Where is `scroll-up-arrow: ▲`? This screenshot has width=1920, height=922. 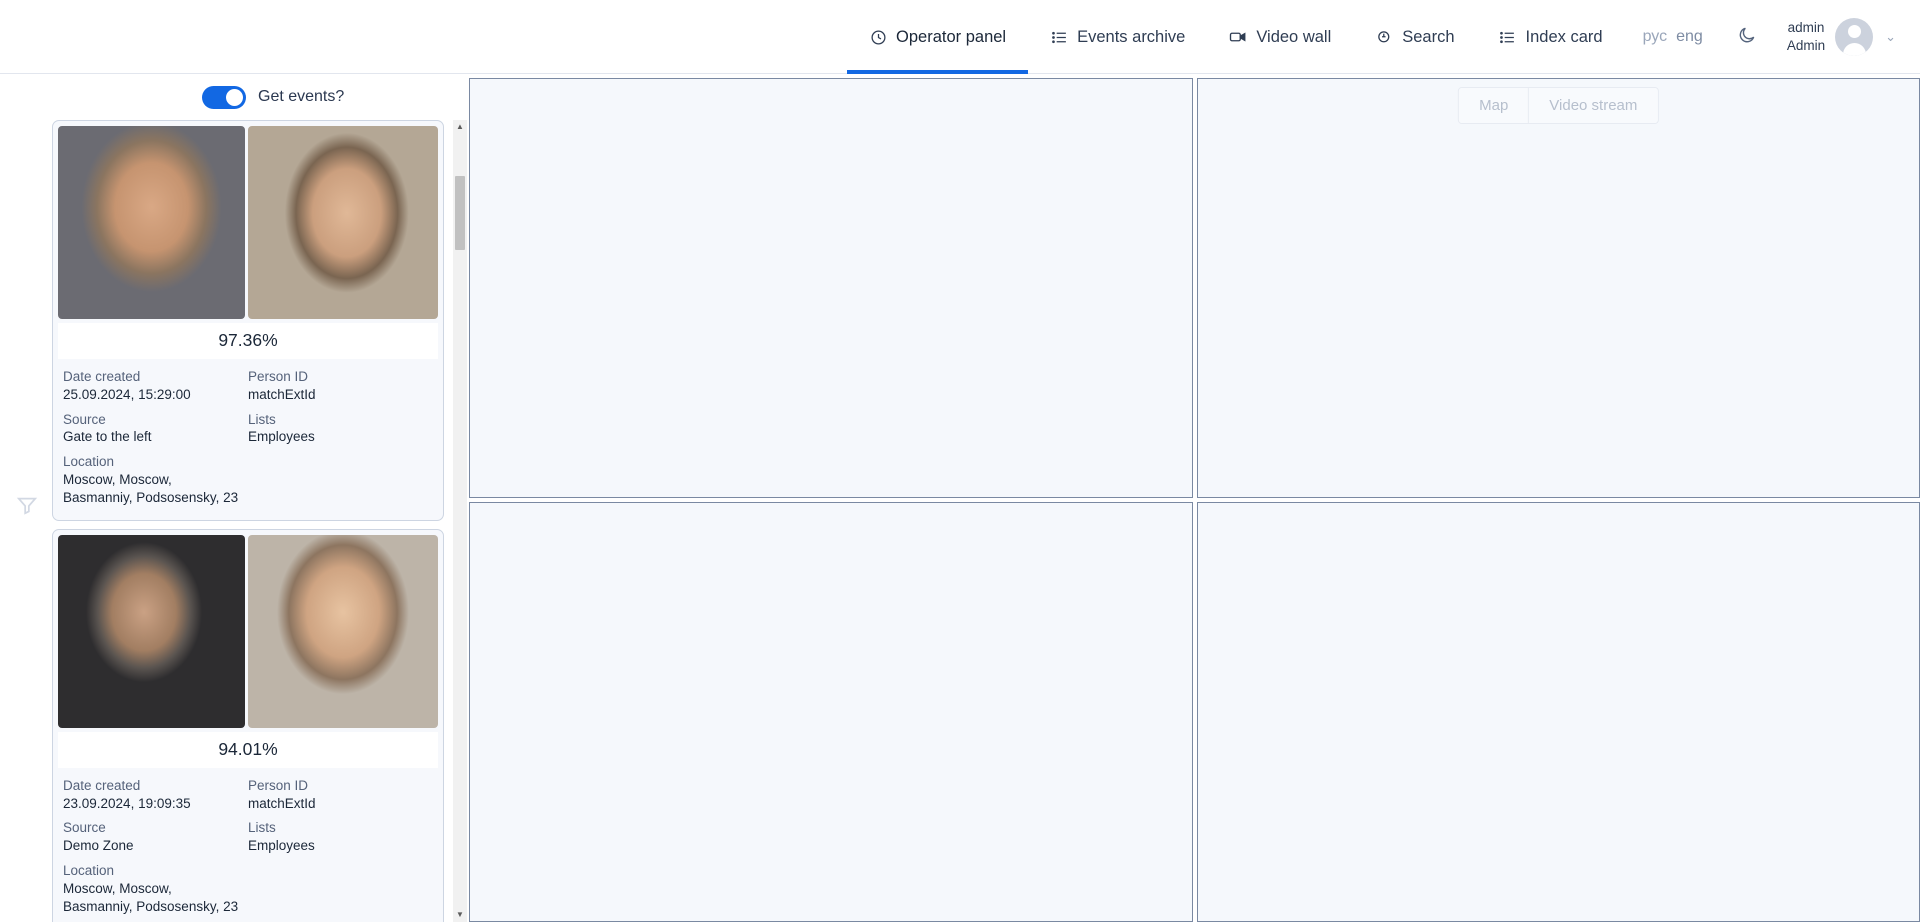
scroll-up-arrow: ▲ is located at coordinates (460, 127).